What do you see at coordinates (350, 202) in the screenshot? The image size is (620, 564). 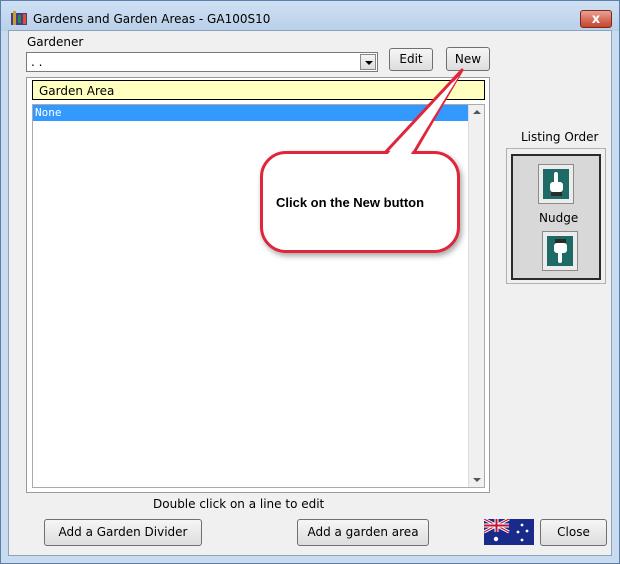 I see `callout-text: Click on the New button` at bounding box center [350, 202].